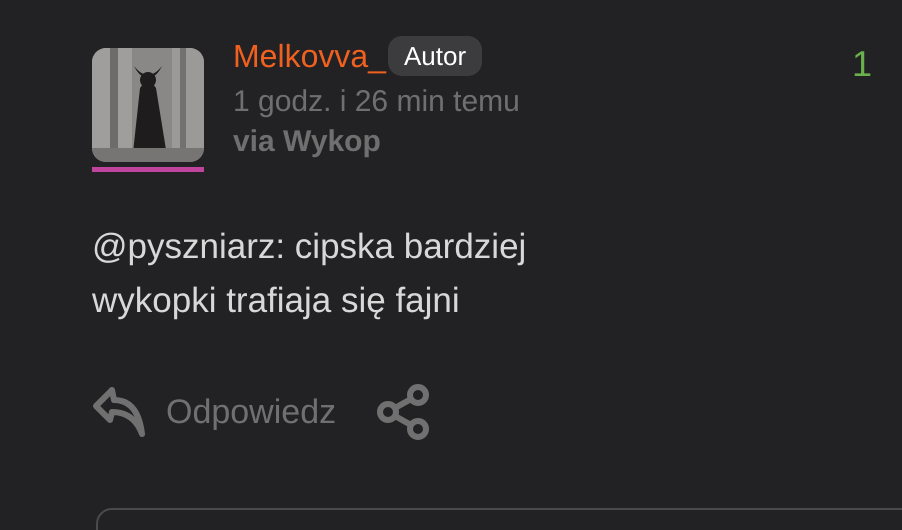 The width and height of the screenshot is (902, 530). What do you see at coordinates (309, 56) in the screenshot?
I see `username: Melkovva_` at bounding box center [309, 56].